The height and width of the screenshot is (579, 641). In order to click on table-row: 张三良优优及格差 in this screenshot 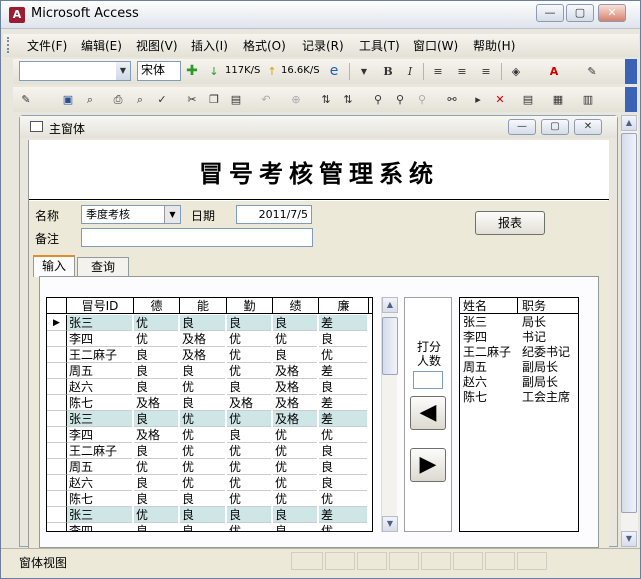, I will do `click(209, 419)`.